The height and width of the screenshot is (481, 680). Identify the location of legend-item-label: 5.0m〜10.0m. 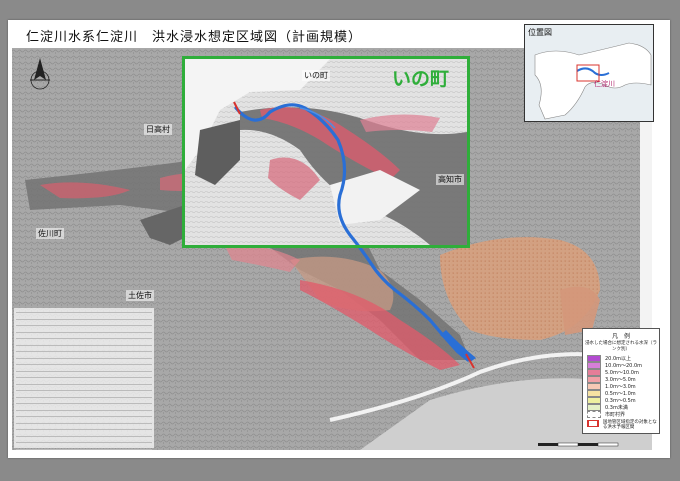
(622, 373).